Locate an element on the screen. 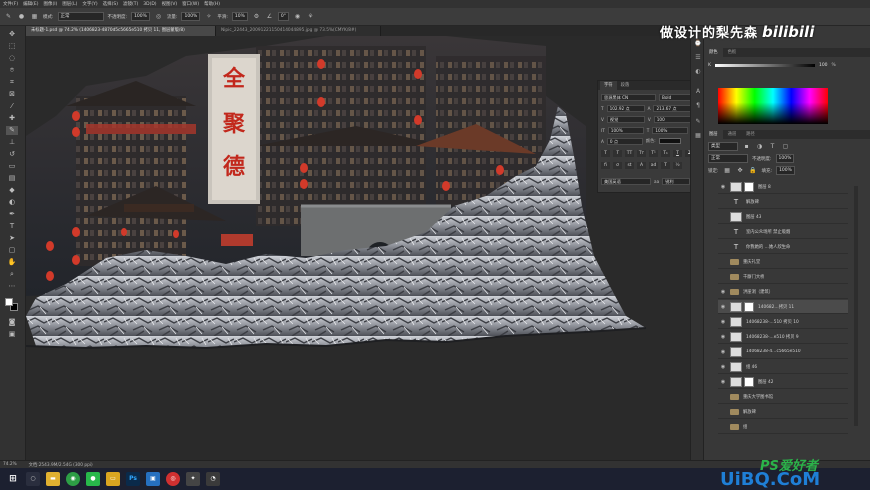  menu-view: 视图(V) is located at coordinates (170, 4).